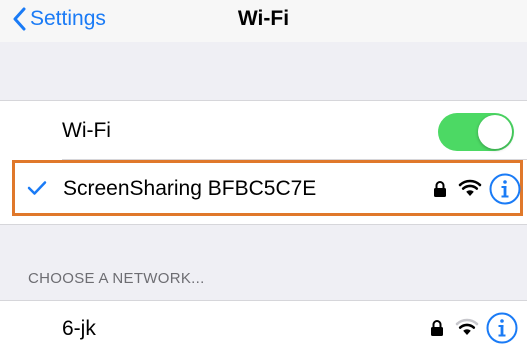 The height and width of the screenshot is (359, 527). Describe the element at coordinates (190, 188) in the screenshot. I see `connected-network-name: ScreenSharing BFBC5C7E` at that location.